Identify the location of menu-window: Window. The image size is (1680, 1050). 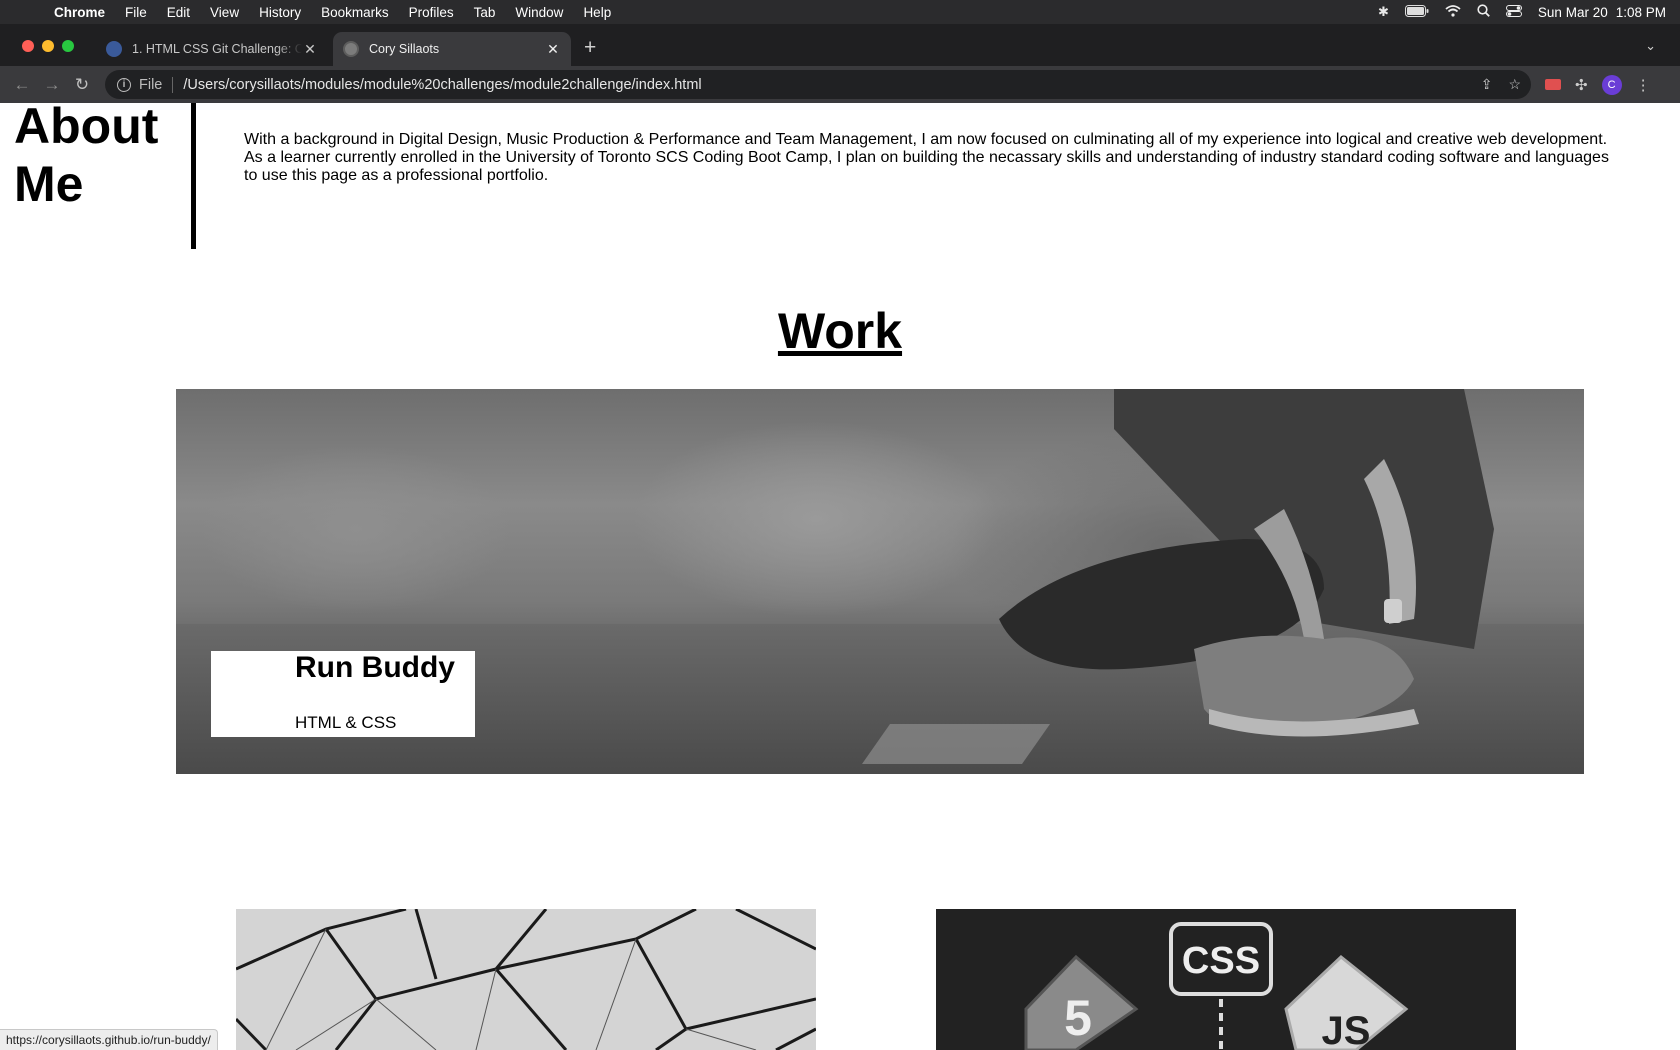
(539, 12).